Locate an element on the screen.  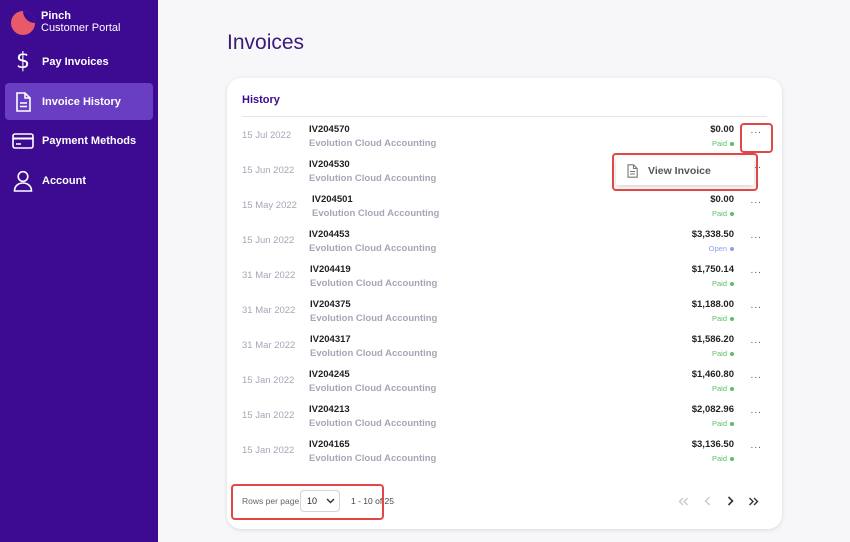
card-title: History is located at coordinates (261, 100).